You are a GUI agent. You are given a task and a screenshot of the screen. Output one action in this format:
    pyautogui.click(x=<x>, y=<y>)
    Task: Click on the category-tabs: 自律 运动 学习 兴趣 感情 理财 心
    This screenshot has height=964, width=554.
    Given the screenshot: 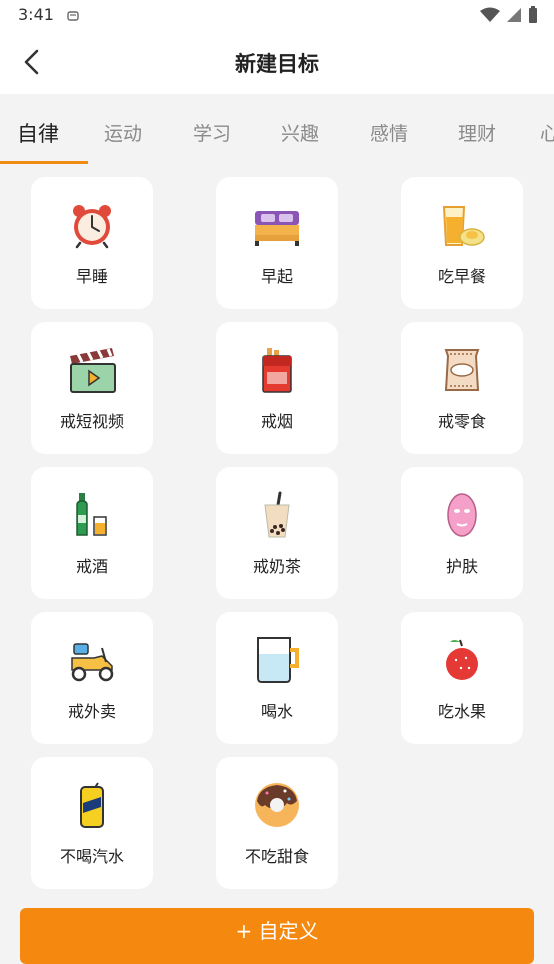 What is the action you would take?
    pyautogui.click(x=277, y=137)
    